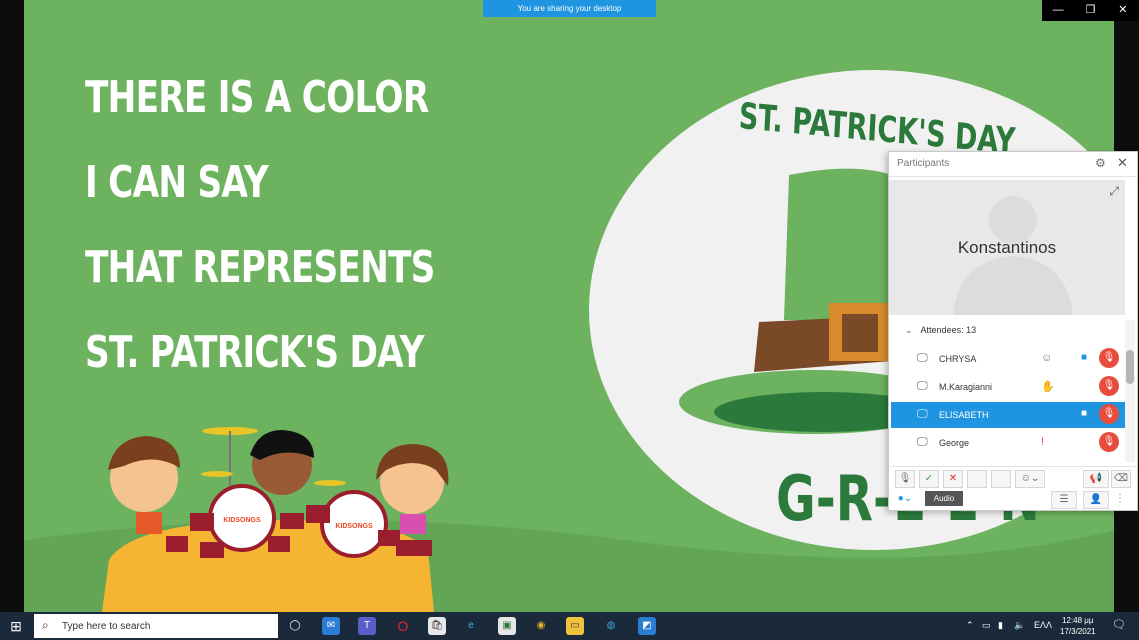 This screenshot has height=640, width=1139. Describe the element at coordinates (929, 479) in the screenshot. I see `check-icon: ✓` at that location.